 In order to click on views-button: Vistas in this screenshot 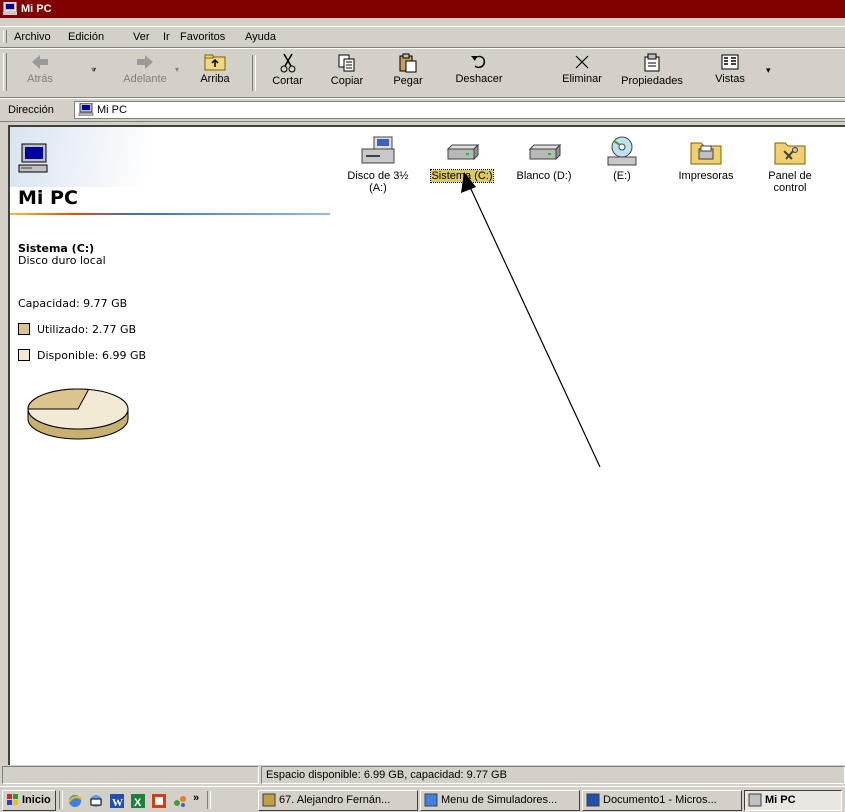, I will do `click(730, 73)`.